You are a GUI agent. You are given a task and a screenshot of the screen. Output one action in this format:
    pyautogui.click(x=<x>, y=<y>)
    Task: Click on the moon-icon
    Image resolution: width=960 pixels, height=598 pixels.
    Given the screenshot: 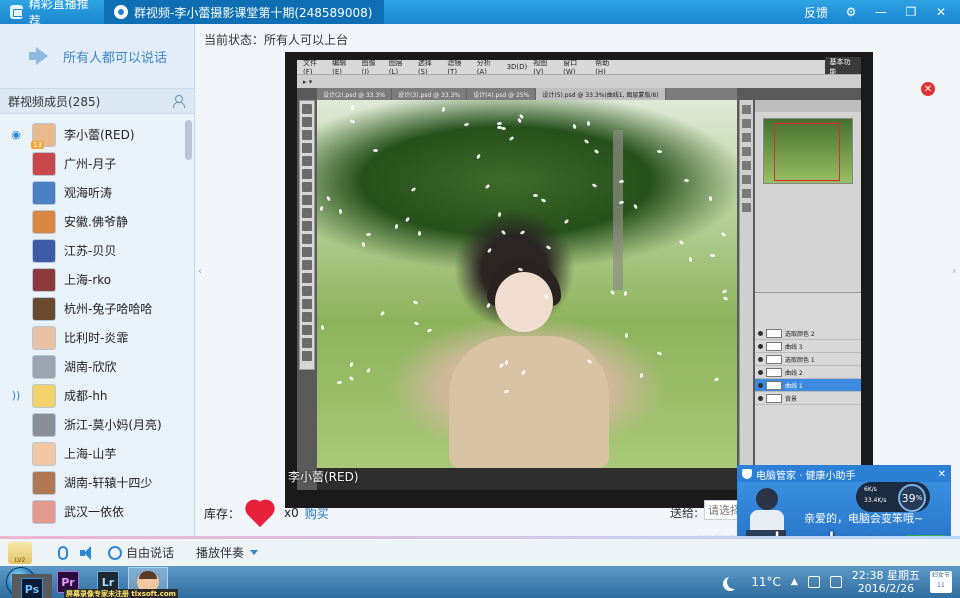 What is the action you would take?
    pyautogui.click(x=734, y=582)
    